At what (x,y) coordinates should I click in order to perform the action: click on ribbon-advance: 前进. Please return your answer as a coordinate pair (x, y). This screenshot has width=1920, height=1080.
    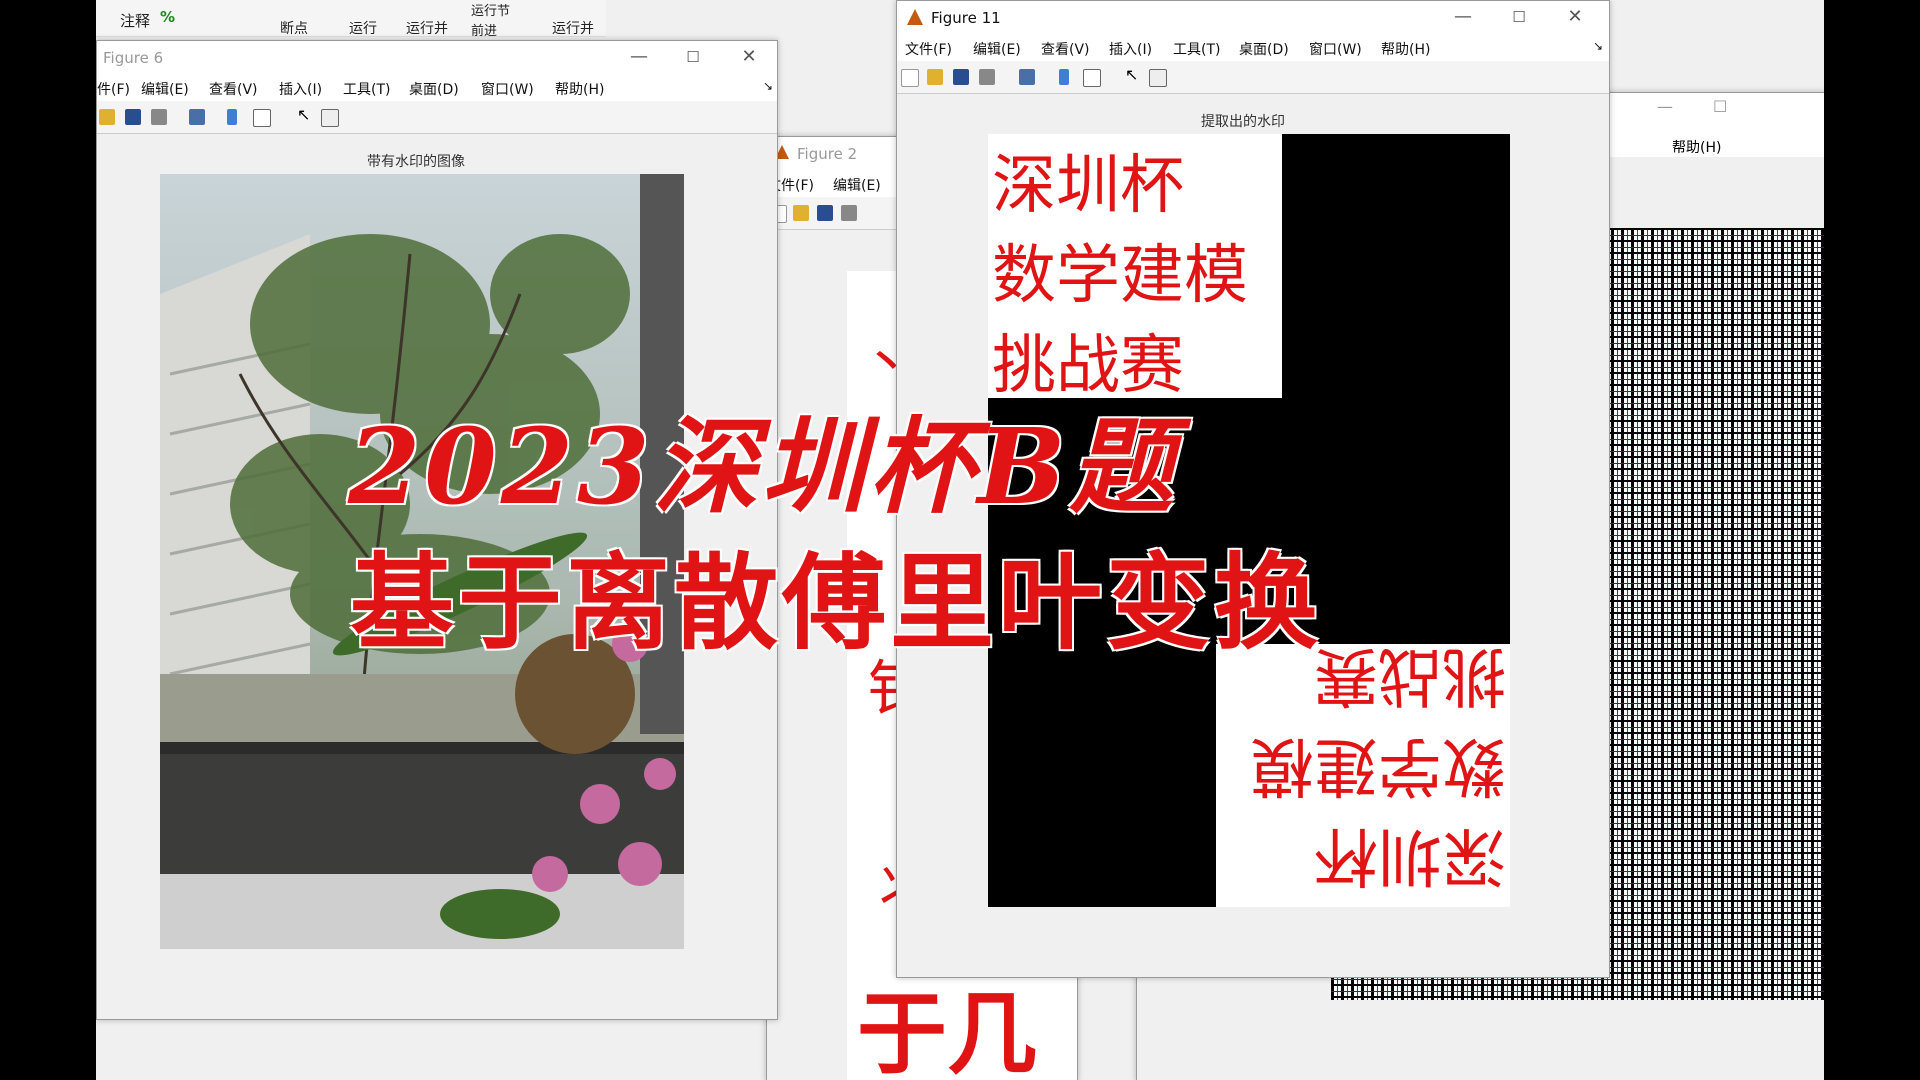
    Looking at the image, I should click on (484, 29).